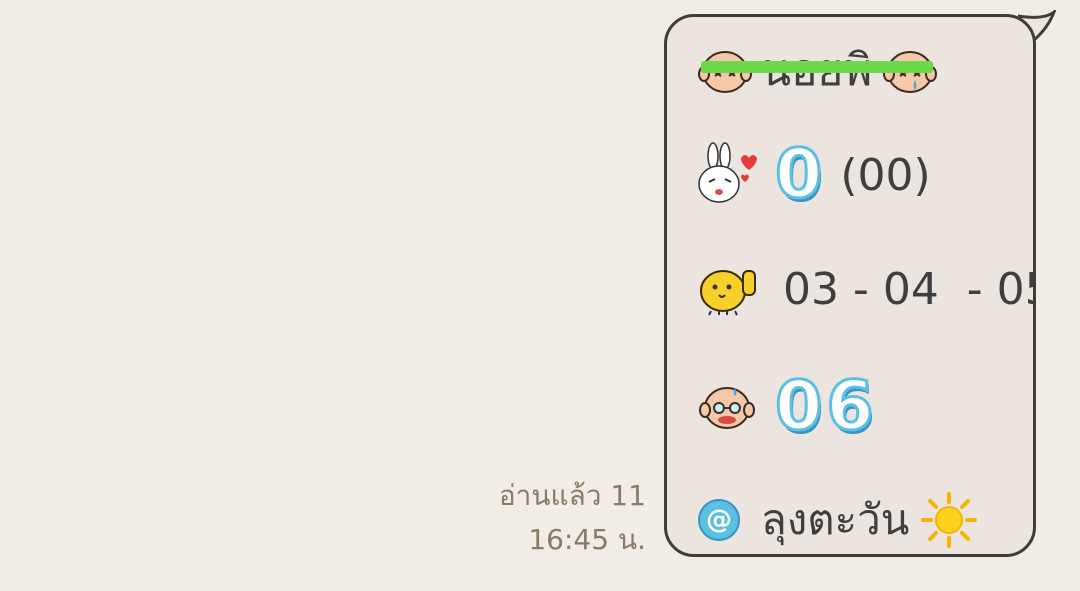 Image resolution: width=1080 pixels, height=591 pixels. I want to click on big-digit-zero: 0, so click(800, 174).